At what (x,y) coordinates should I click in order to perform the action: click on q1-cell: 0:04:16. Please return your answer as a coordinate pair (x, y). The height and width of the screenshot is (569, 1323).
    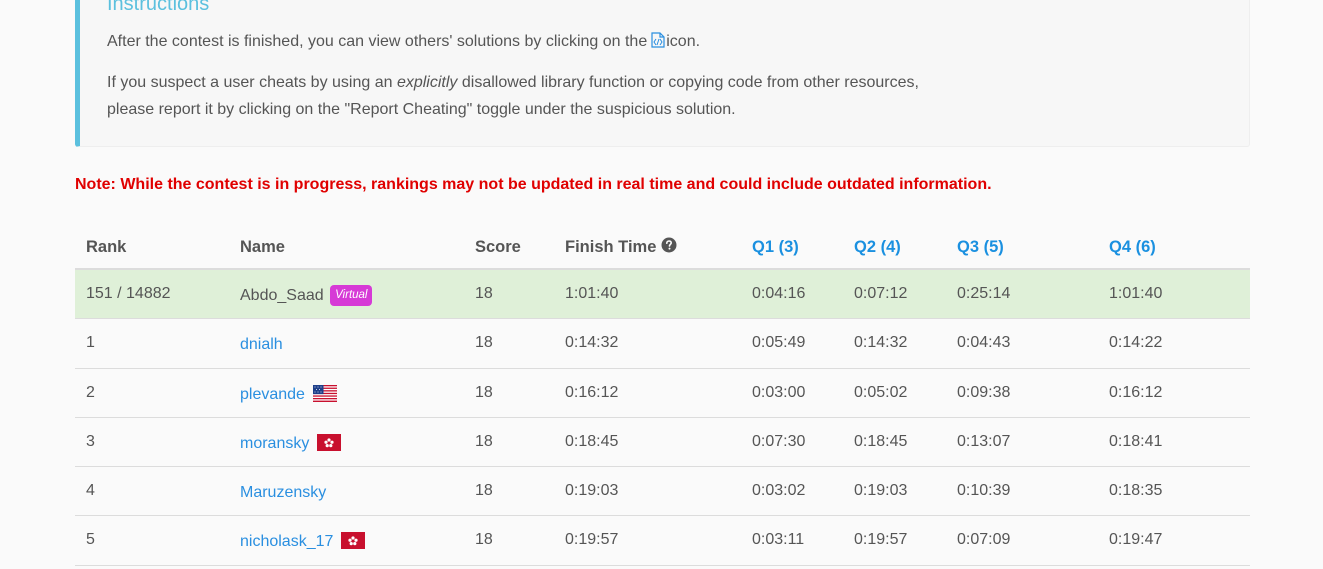
    Looking at the image, I should click on (779, 293).